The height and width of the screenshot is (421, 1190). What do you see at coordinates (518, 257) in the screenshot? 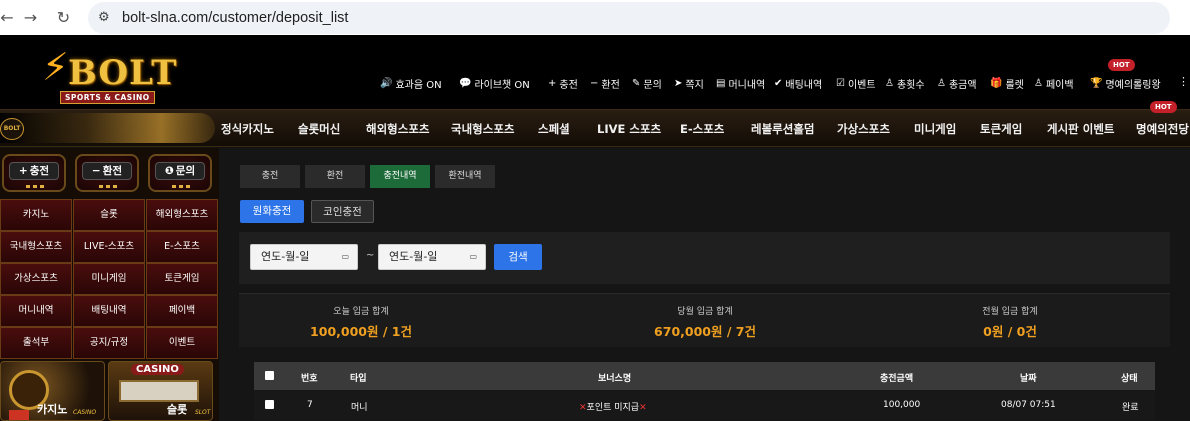
I see `search-button: 검색` at bounding box center [518, 257].